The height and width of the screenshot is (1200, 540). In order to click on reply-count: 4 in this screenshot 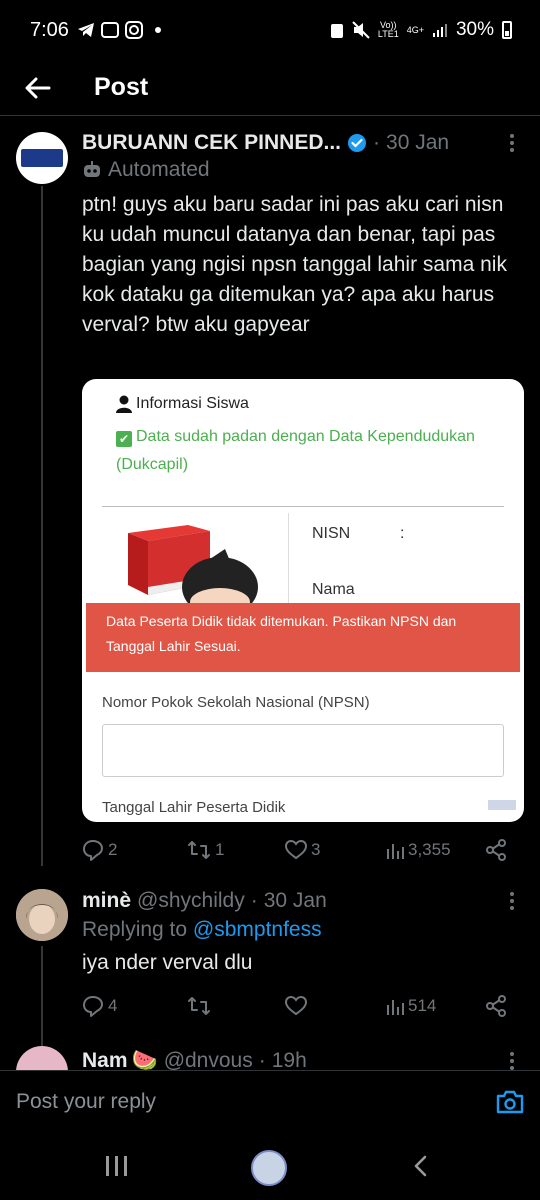, I will do `click(113, 1005)`.